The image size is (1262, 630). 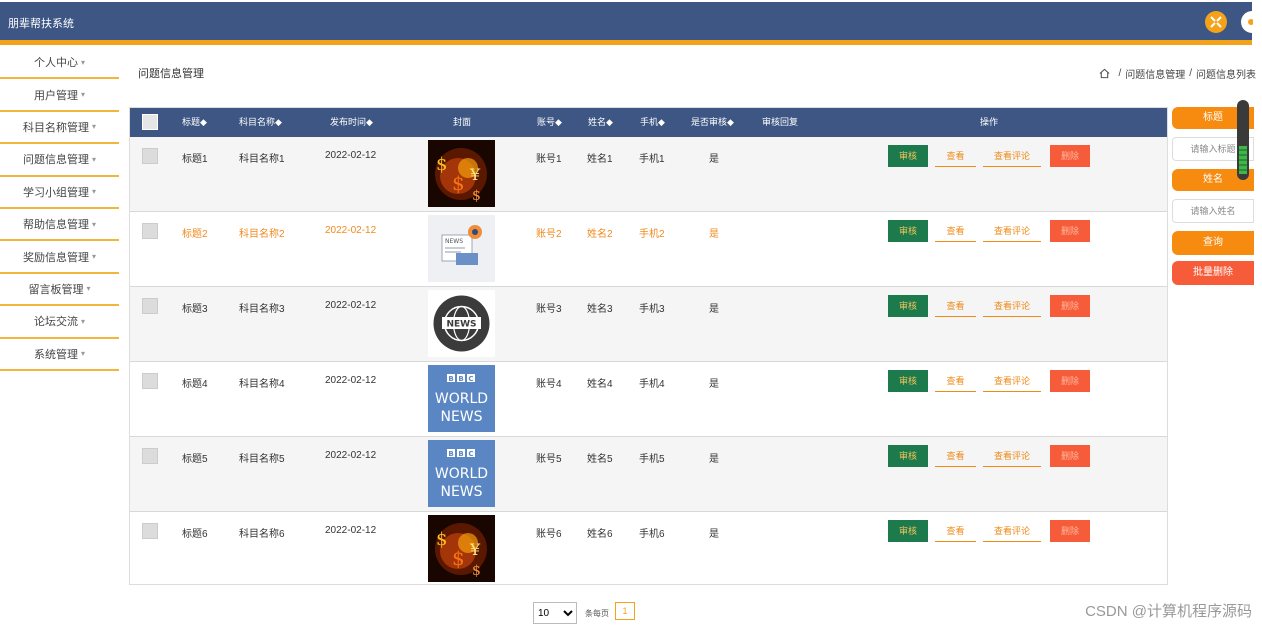 What do you see at coordinates (1104, 73) in the screenshot?
I see `home-icon` at bounding box center [1104, 73].